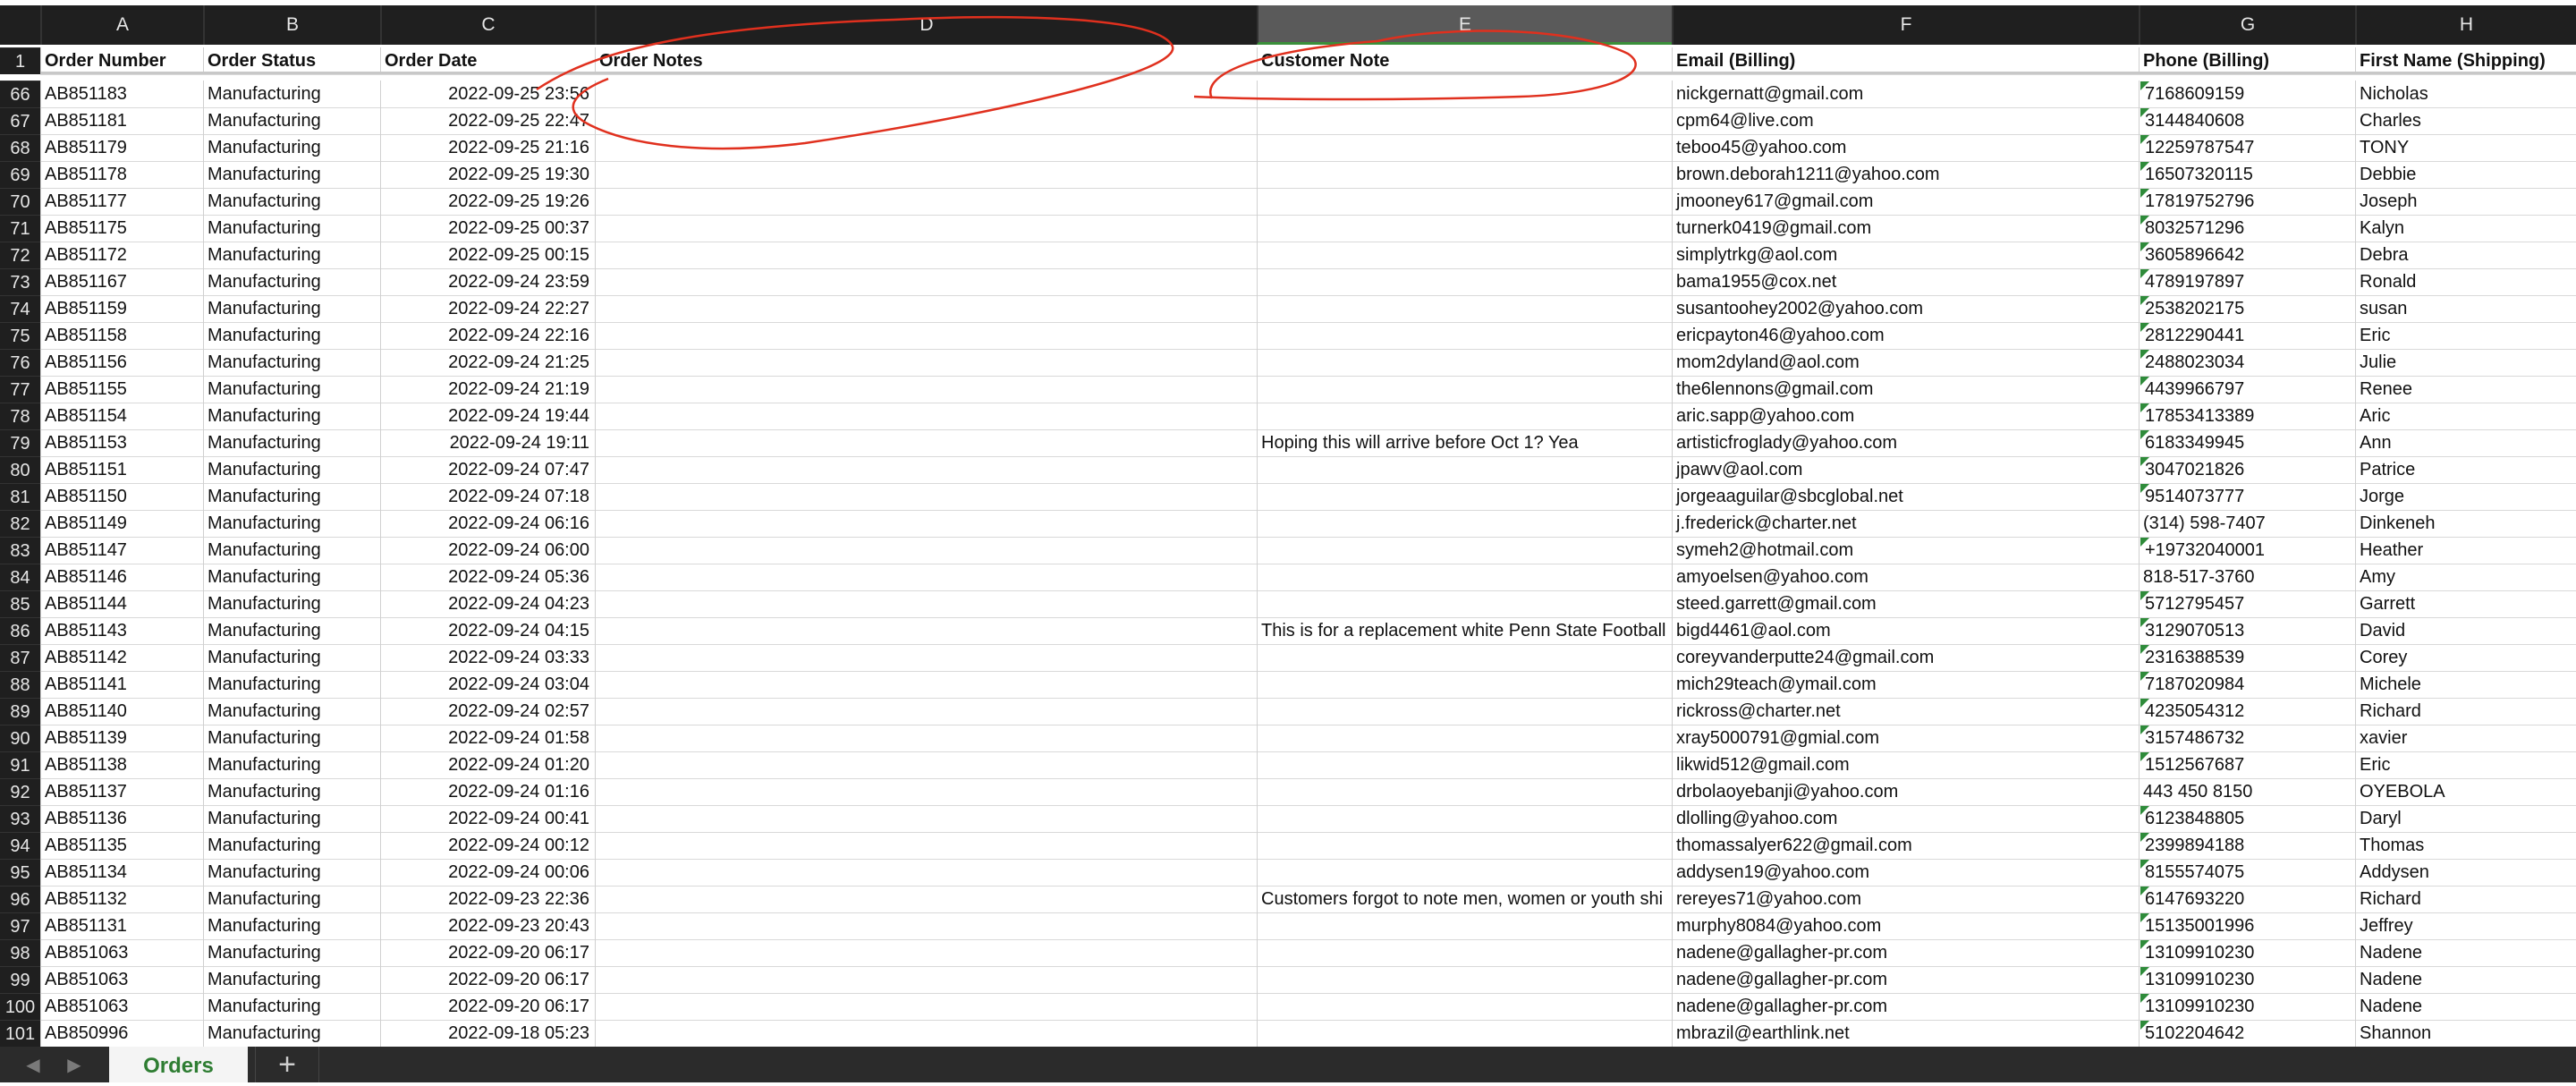 This screenshot has height=1086, width=2576. I want to click on cell-email: turnerk0419@gmail.com, so click(1905, 228).